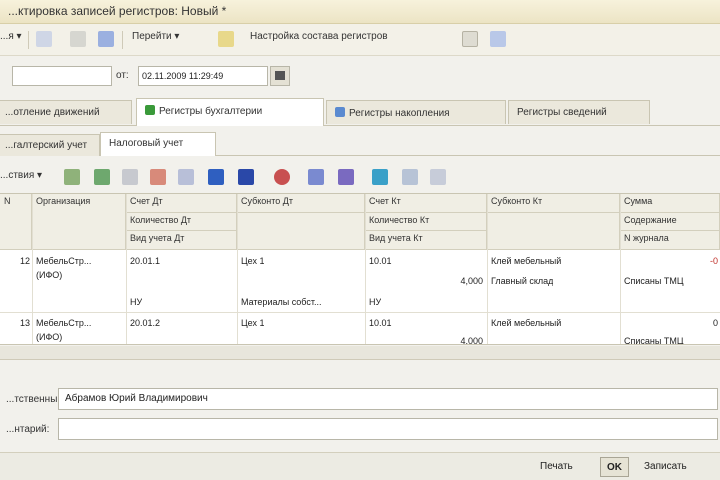  I want to click on transfer-icon, so click(380, 177).